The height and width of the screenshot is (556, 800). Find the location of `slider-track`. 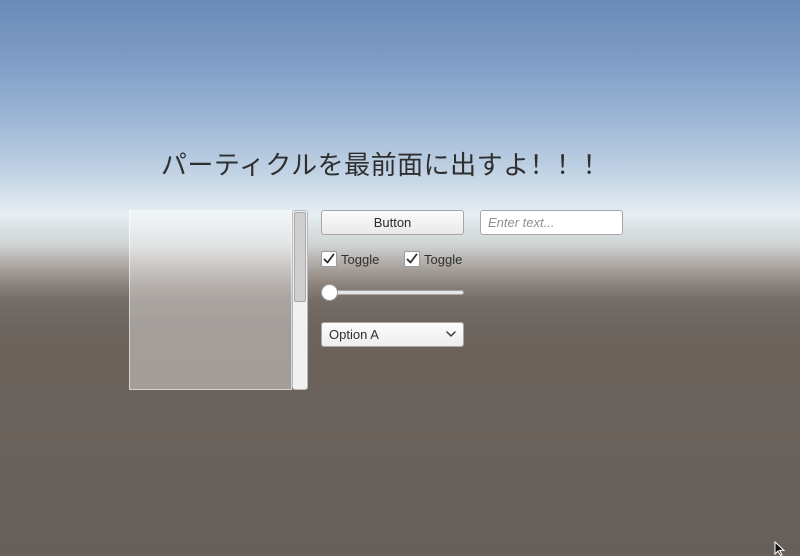

slider-track is located at coordinates (392, 292).